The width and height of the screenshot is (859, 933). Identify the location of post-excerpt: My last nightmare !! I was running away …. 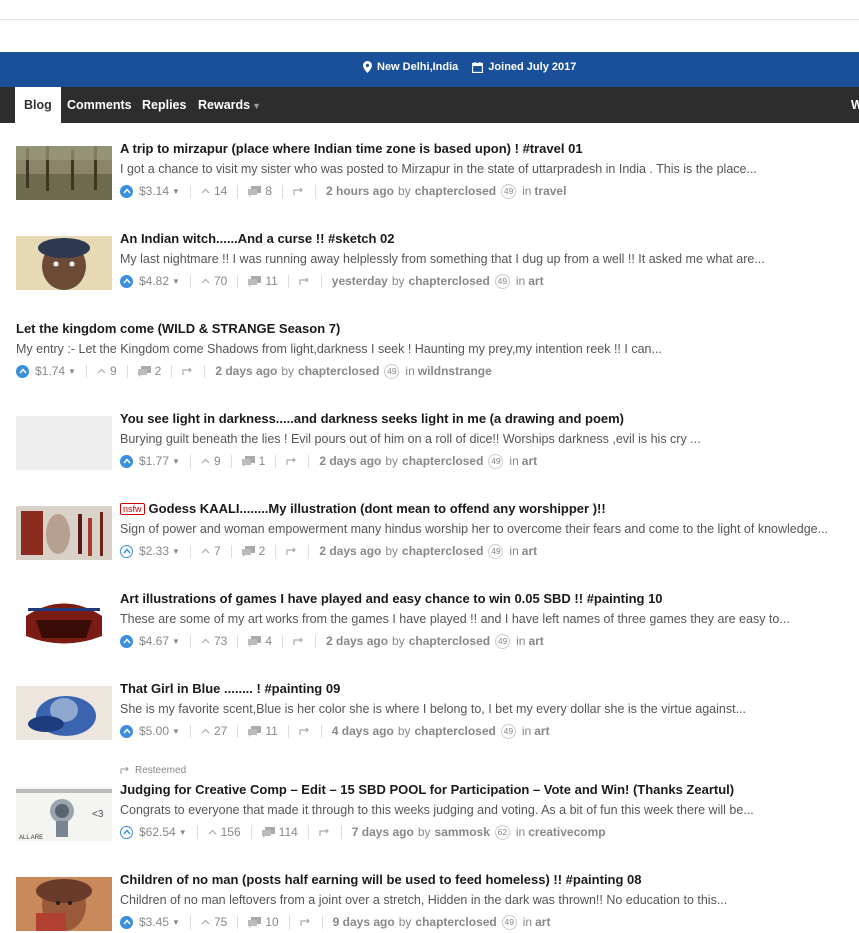
(489, 259).